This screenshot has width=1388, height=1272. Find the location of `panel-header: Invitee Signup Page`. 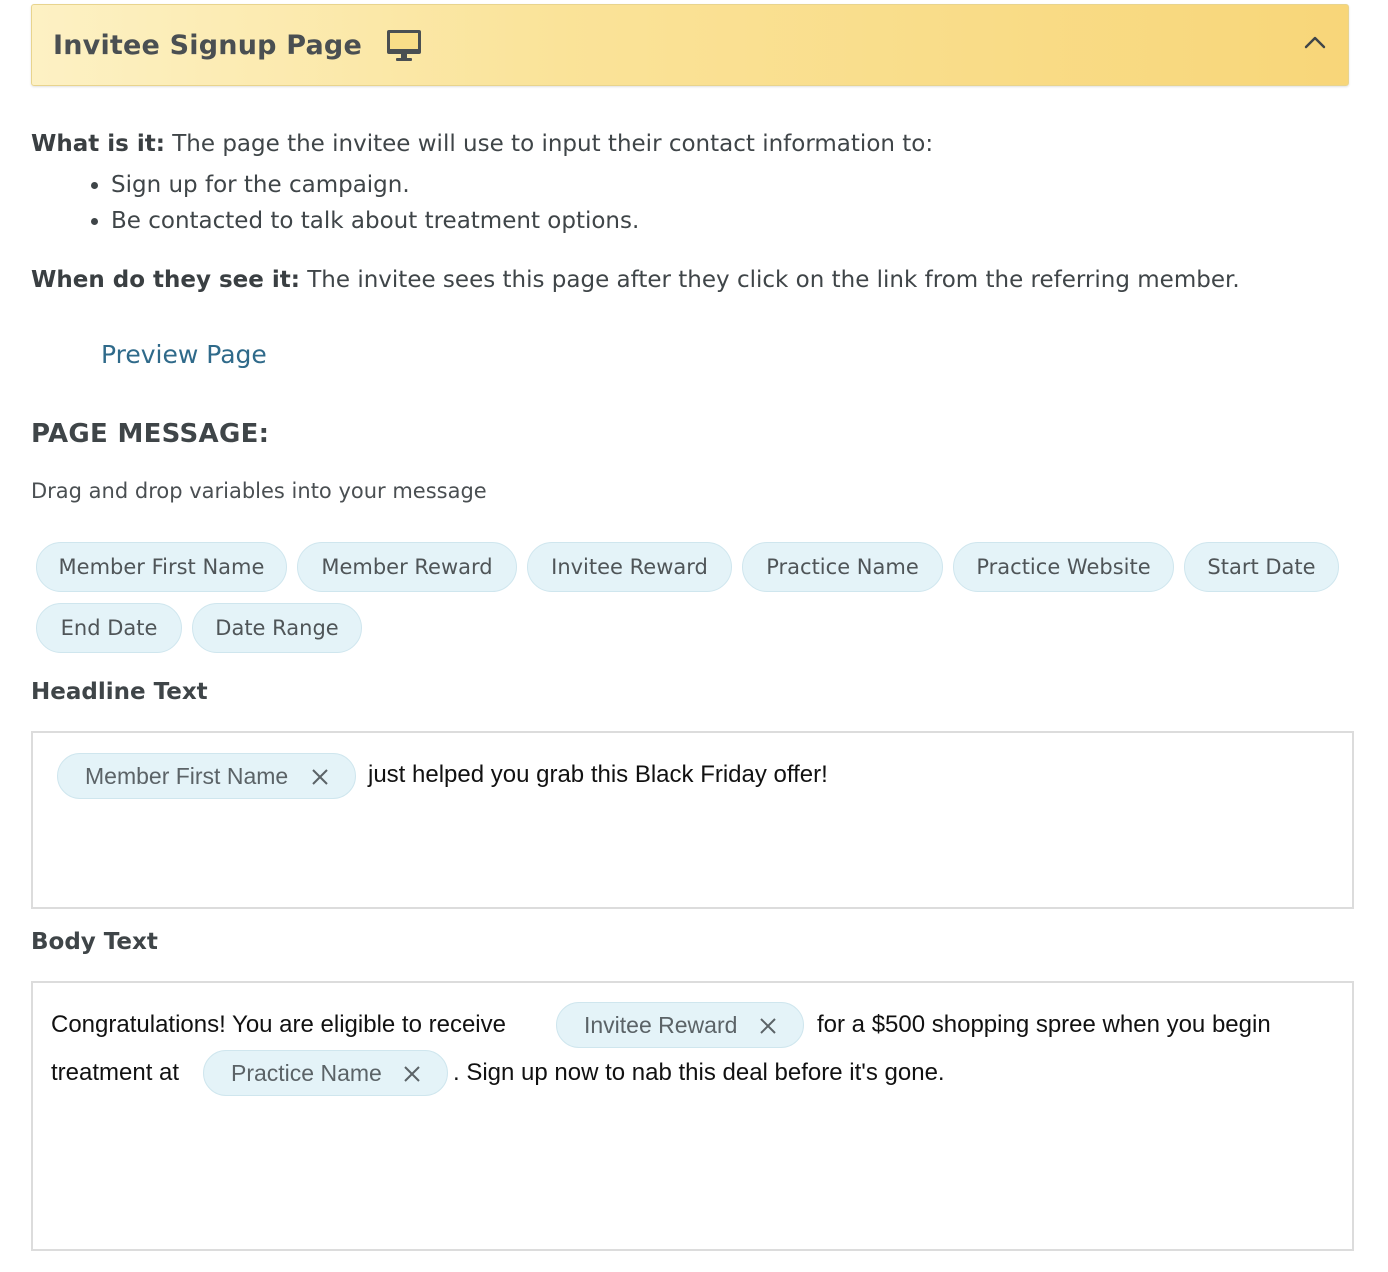

panel-header: Invitee Signup Page is located at coordinates (690, 45).